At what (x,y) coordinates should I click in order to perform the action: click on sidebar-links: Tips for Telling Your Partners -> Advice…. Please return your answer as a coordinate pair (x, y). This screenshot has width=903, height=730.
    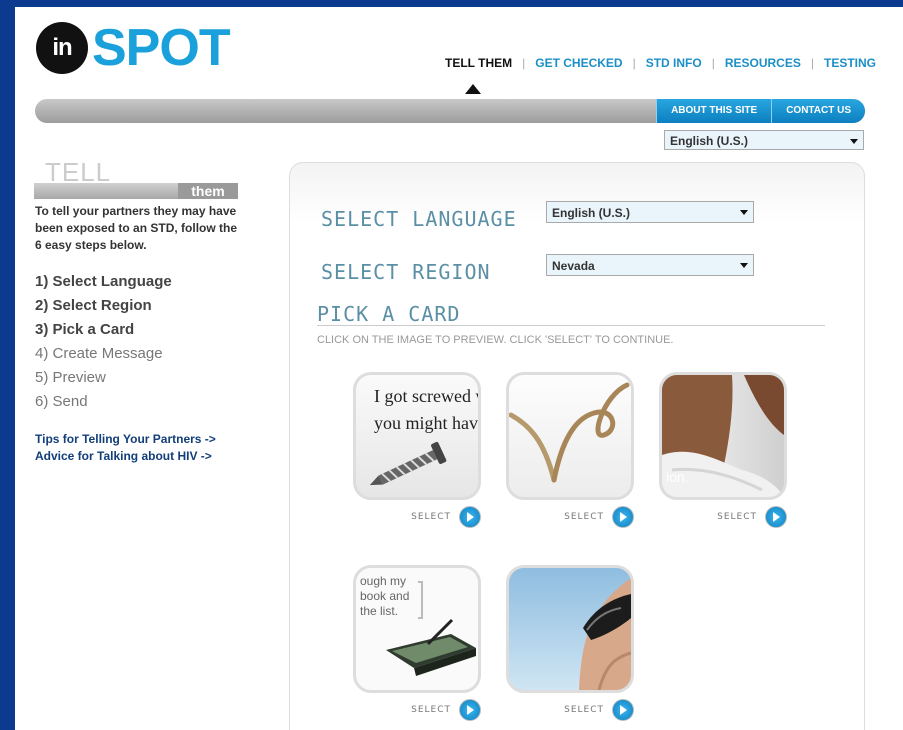
    Looking at the image, I should click on (125, 448).